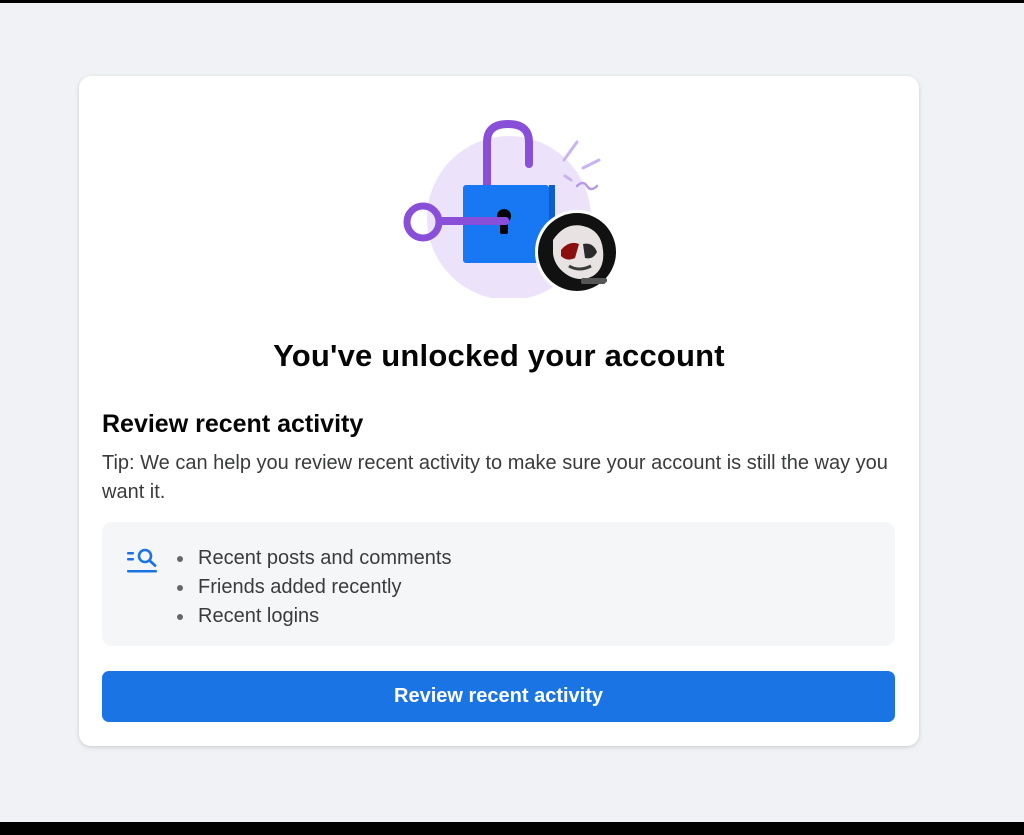 This screenshot has height=835, width=1024. I want to click on list-search-icon, so click(142, 560).